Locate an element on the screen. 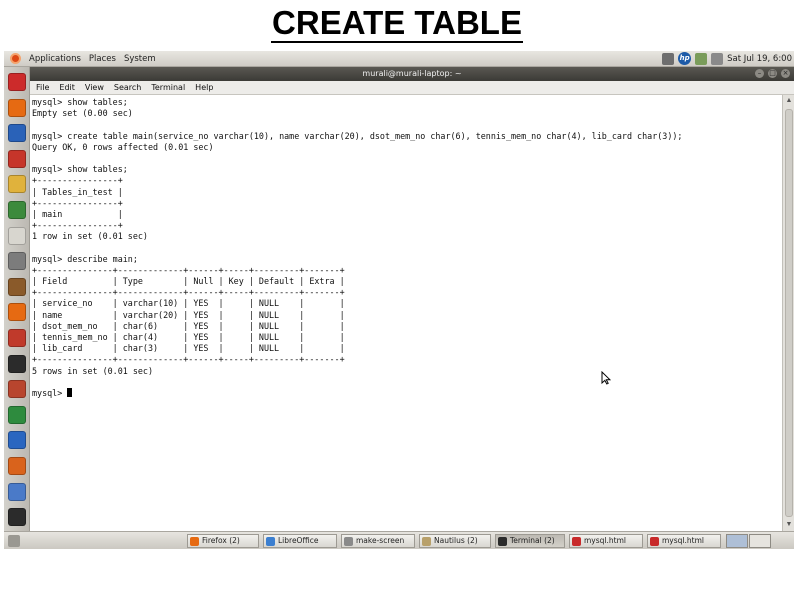  show-desktop-icon is located at coordinates (14, 541).